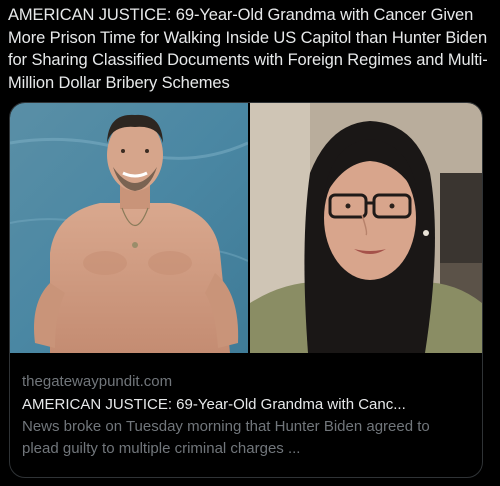 This screenshot has height=486, width=500. Describe the element at coordinates (246, 382) in the screenshot. I see `card-domain: thegatewaypundit.com` at that location.